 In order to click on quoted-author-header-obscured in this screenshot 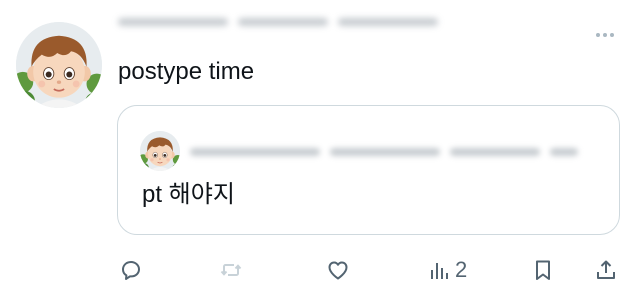, I will do `click(386, 152)`.